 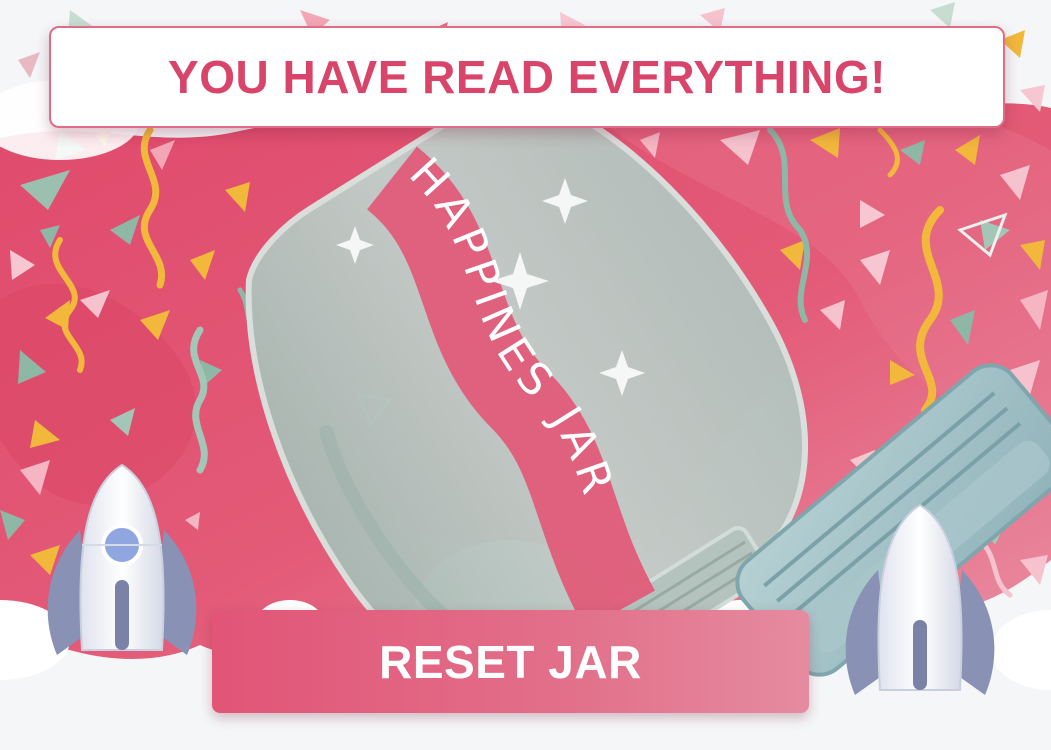 I want to click on banner-title: YOU HAVE READ EVERYTHING!, so click(x=527, y=77).